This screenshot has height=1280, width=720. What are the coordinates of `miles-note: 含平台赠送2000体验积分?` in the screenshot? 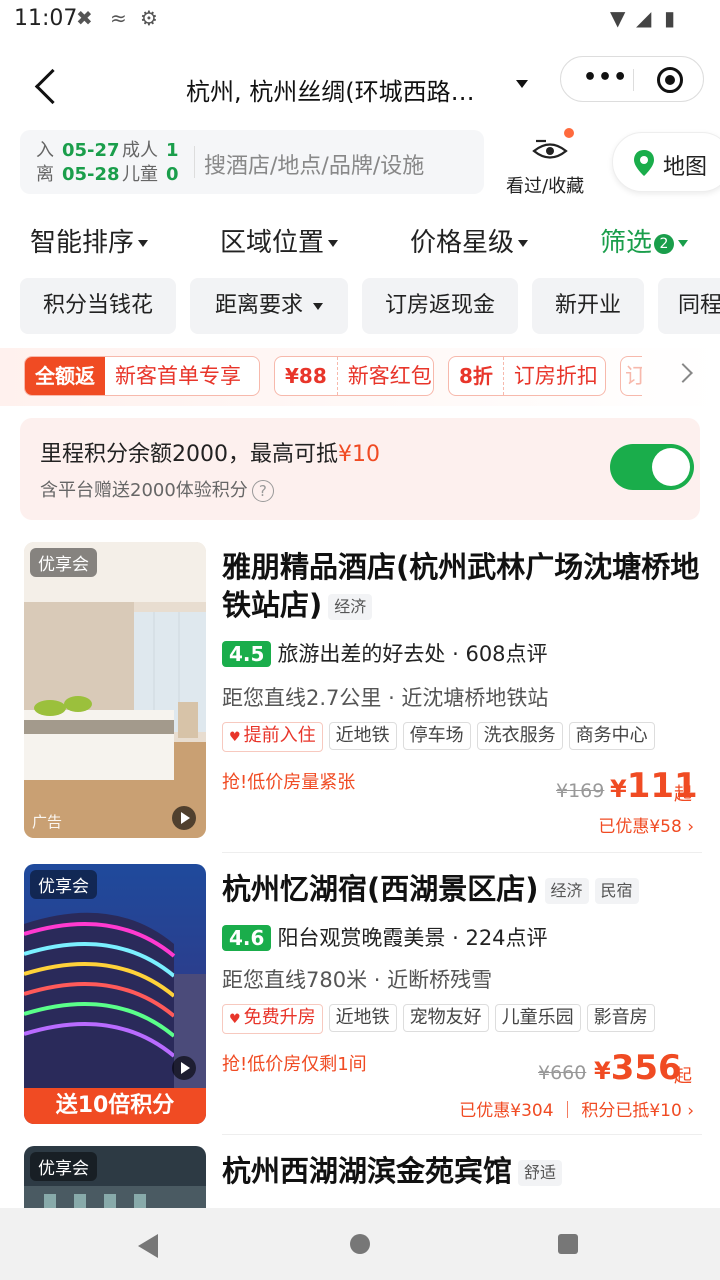 It's located at (157, 489).